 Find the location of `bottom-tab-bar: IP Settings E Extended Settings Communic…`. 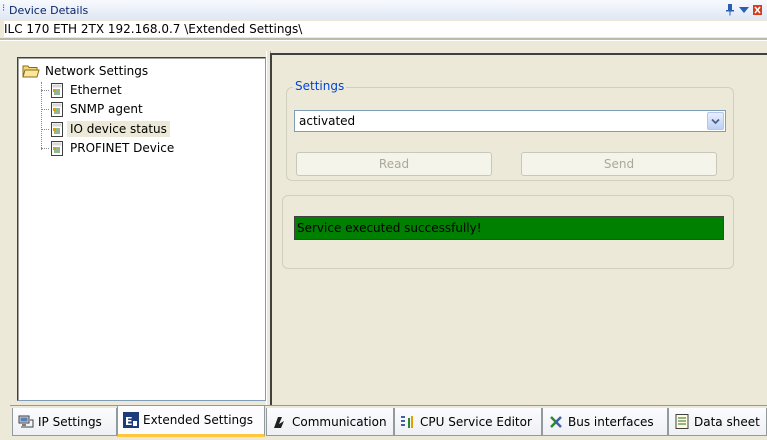

bottom-tab-bar: IP Settings E Extended Settings Communic… is located at coordinates (388, 421).